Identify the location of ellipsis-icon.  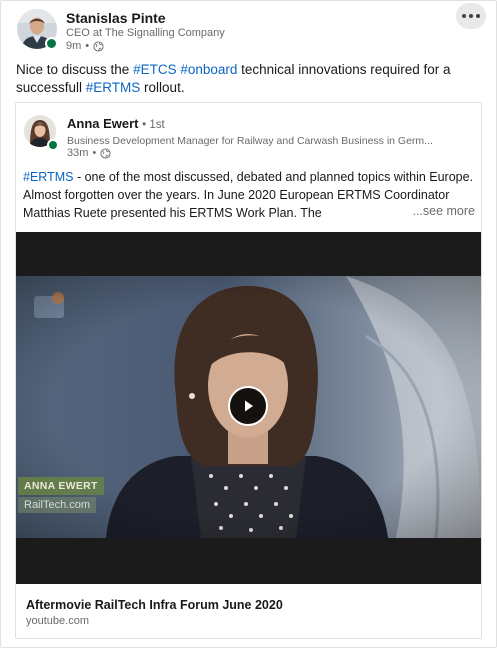
(464, 16).